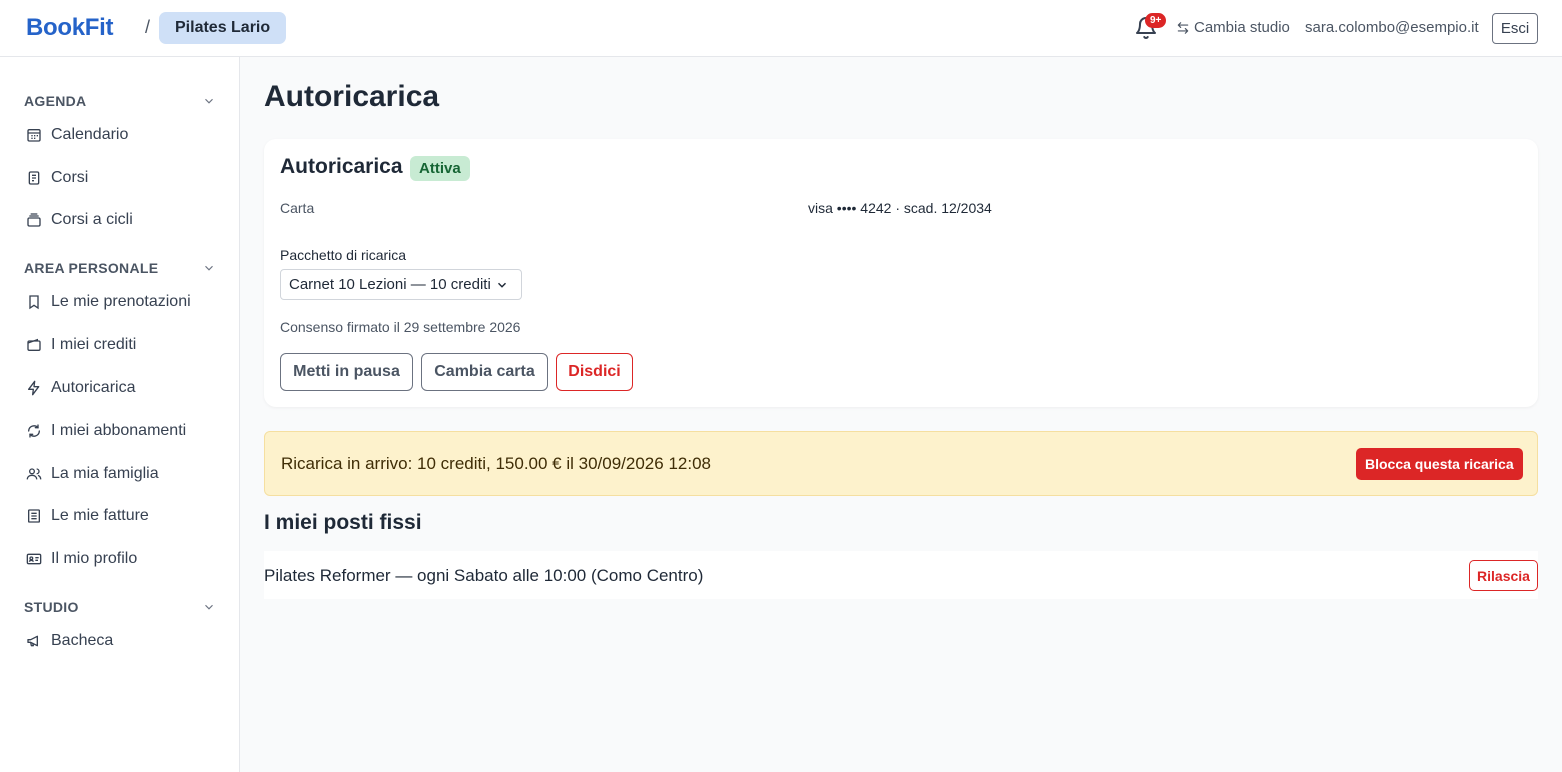  Describe the element at coordinates (34, 559) in the screenshot. I see `id-card-icon` at that location.